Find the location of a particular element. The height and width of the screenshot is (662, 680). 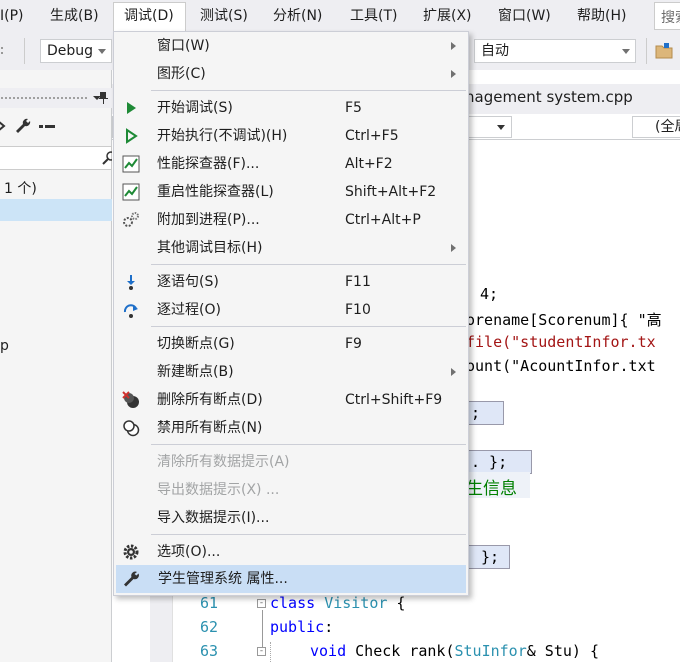

collapsed-region: . }; is located at coordinates (499, 462).